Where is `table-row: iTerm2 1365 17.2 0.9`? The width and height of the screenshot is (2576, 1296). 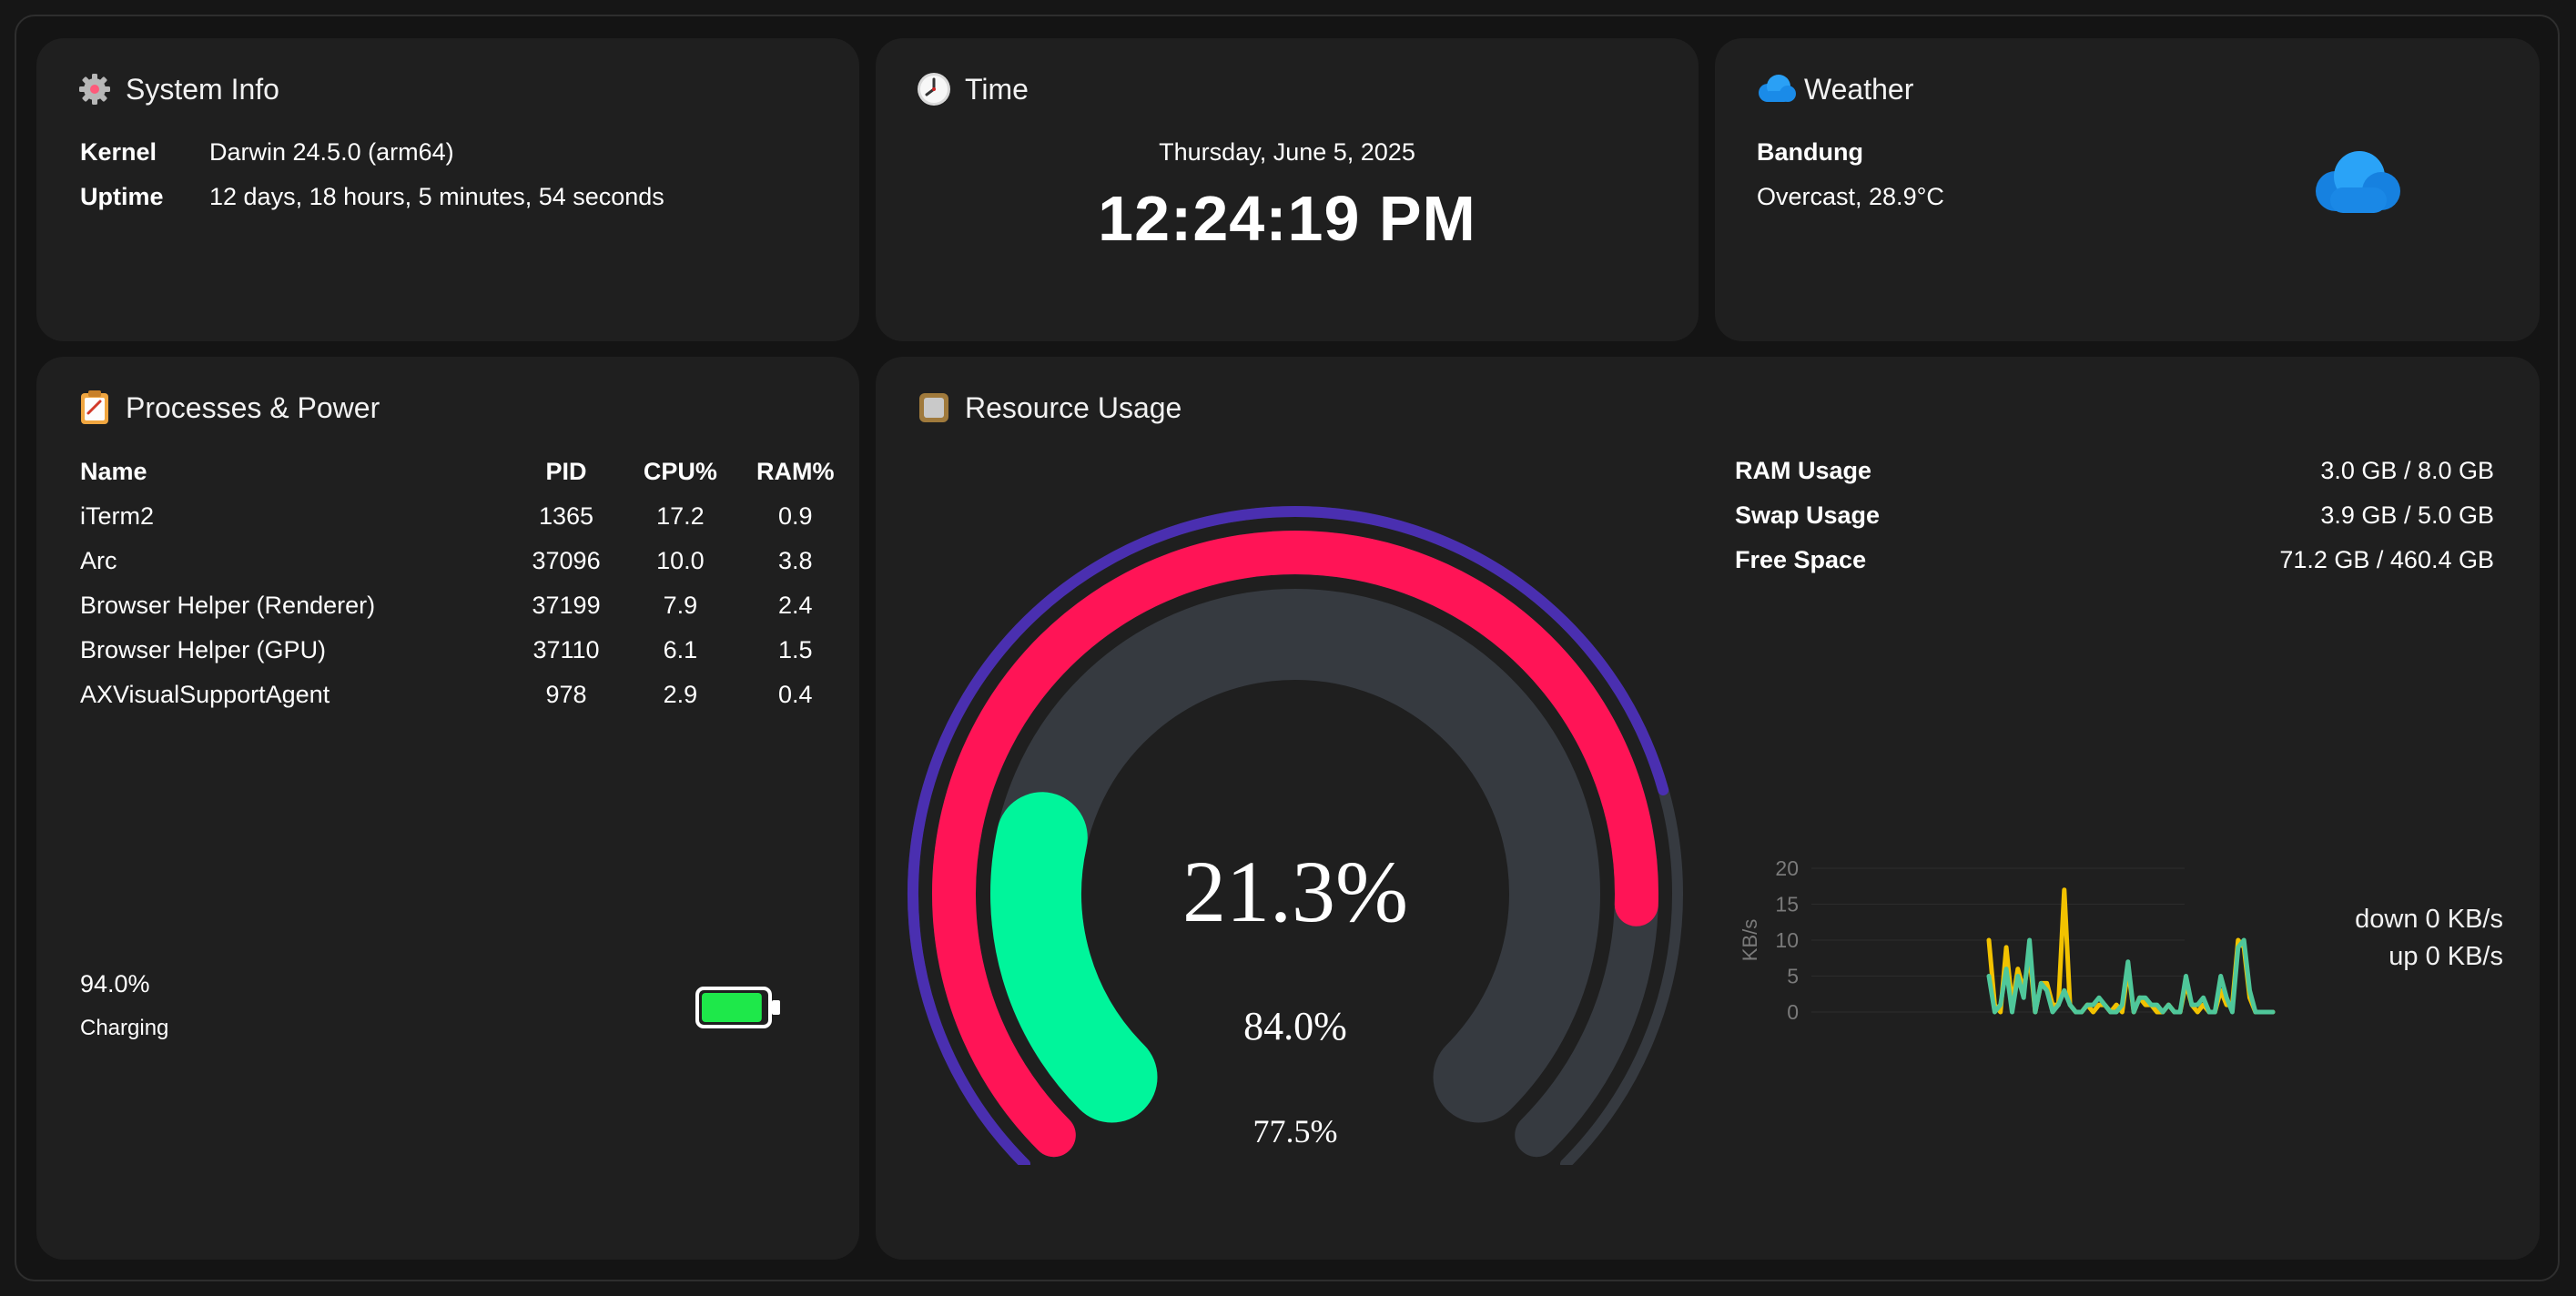
table-row: iTerm2 1365 17.2 0.9 is located at coordinates (467, 523).